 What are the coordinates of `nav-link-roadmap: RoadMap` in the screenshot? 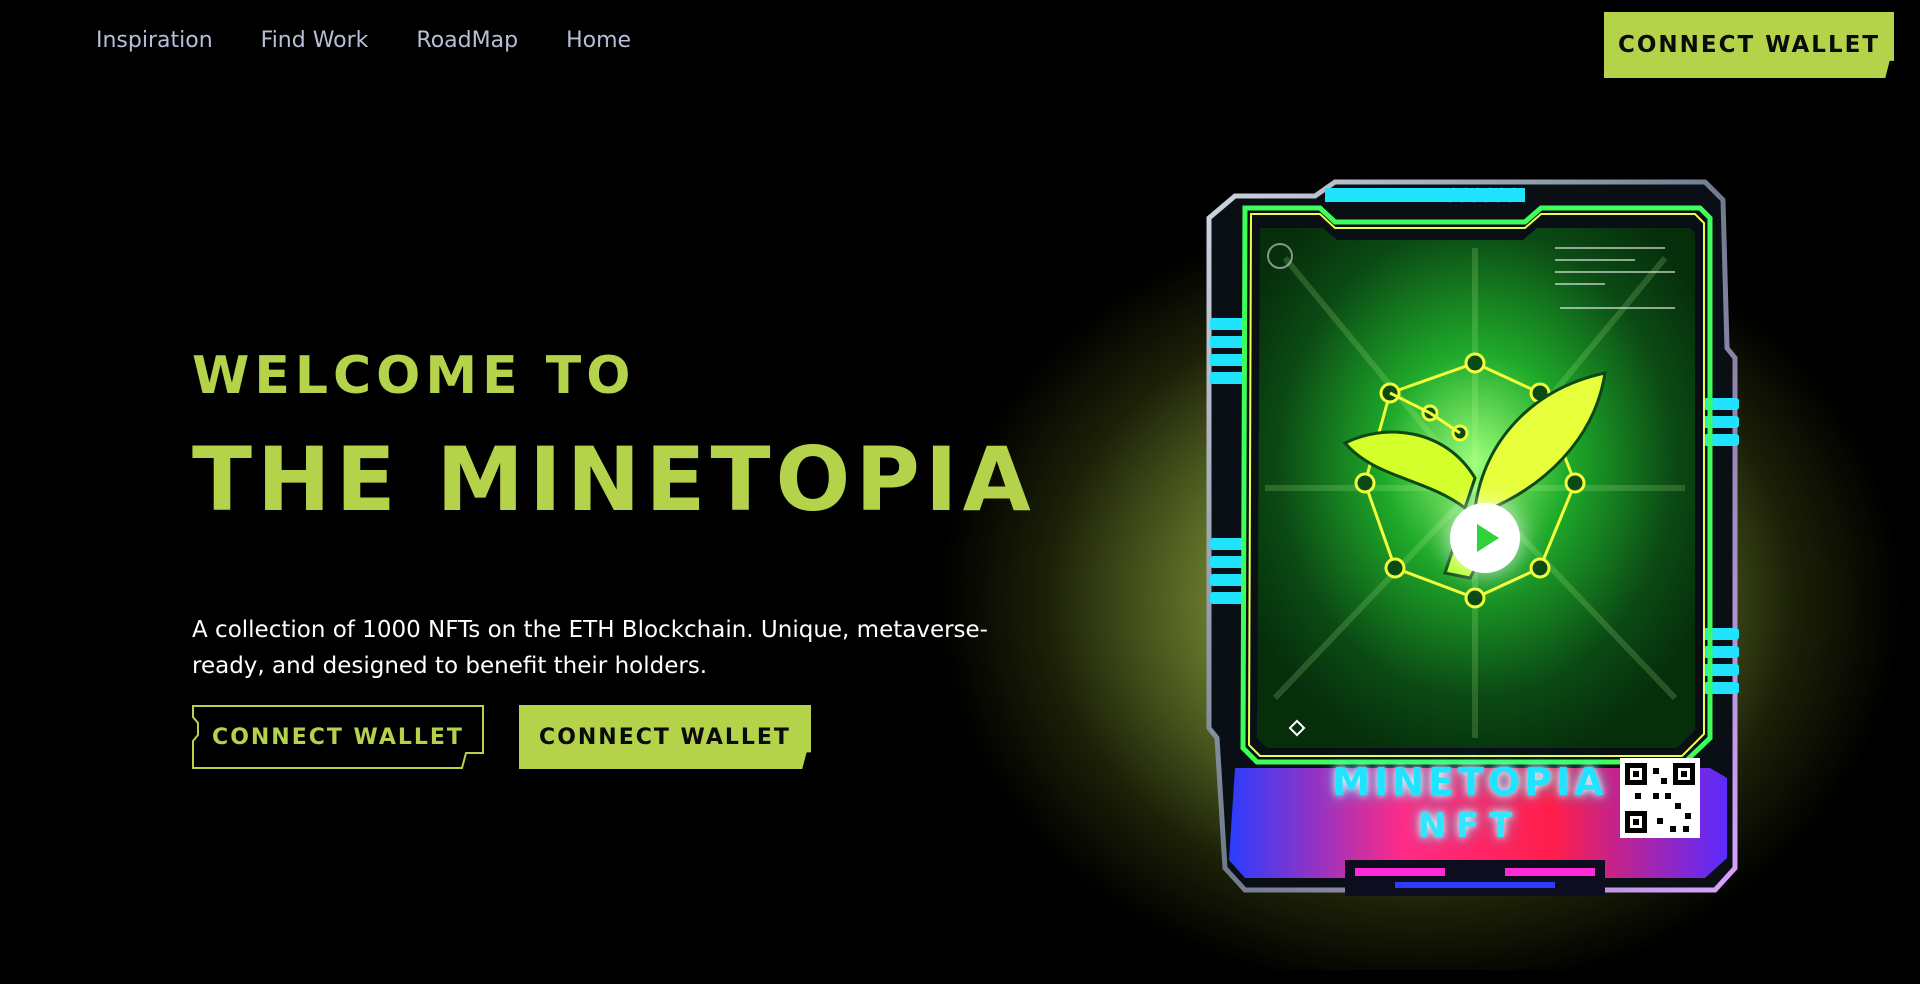 It's located at (467, 40).